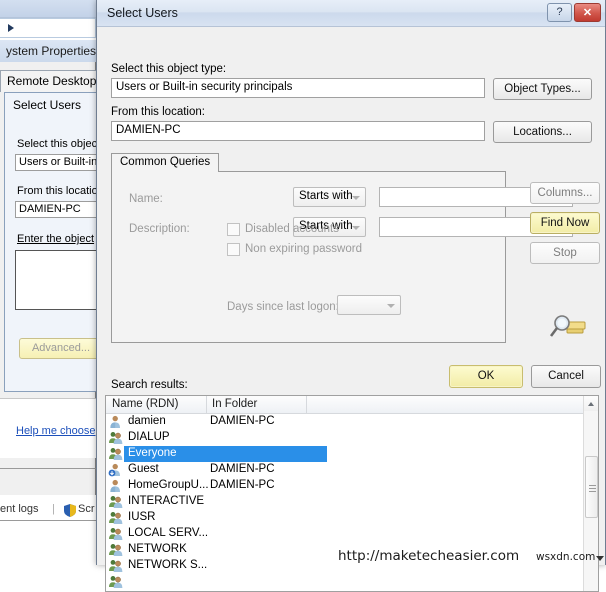 This screenshot has width=606, height=592. Describe the element at coordinates (352, 438) in the screenshot. I see `table-row: DIALUP` at that location.